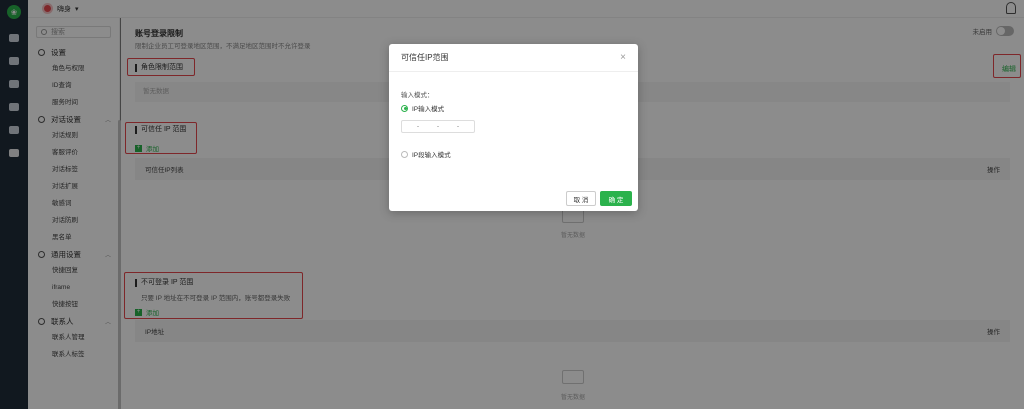  What do you see at coordinates (404, 108) in the screenshot?
I see `radio-checked-icon` at bounding box center [404, 108].